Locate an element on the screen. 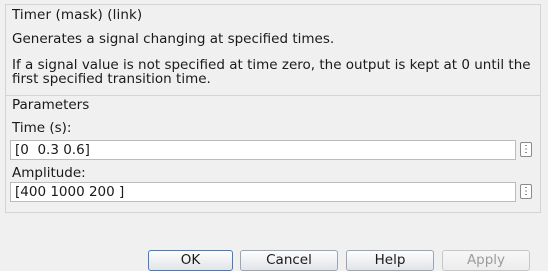 Image resolution: width=548 pixels, height=271 pixels. ok-button: OK is located at coordinates (190, 260).